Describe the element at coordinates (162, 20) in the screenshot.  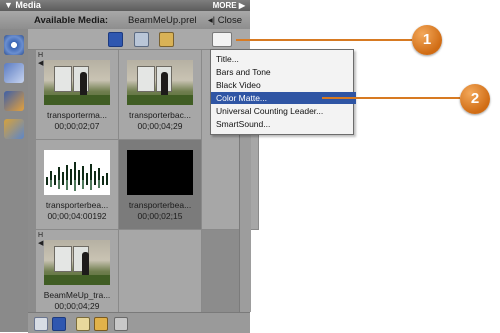
I see `project-file-name: BeamMeUp.prel` at that location.